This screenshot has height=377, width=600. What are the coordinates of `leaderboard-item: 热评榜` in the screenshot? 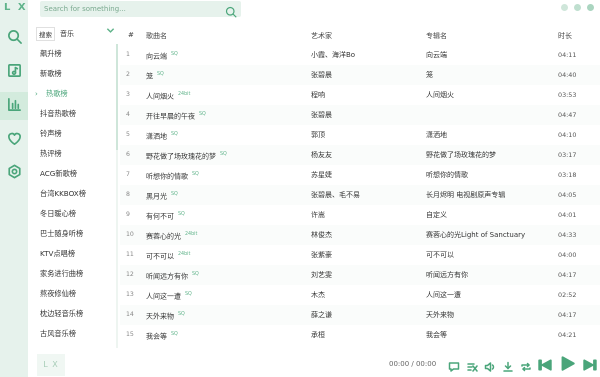 It's located at (76, 154).